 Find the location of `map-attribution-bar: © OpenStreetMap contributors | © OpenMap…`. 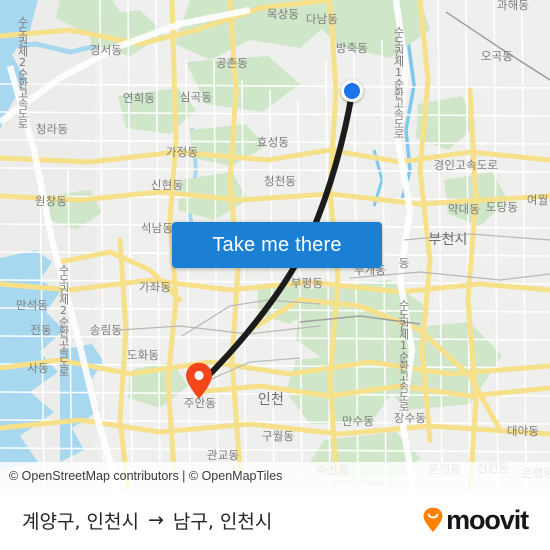

map-attribution-bar: © OpenStreetMap contributors | © OpenMap… is located at coordinates (275, 476).